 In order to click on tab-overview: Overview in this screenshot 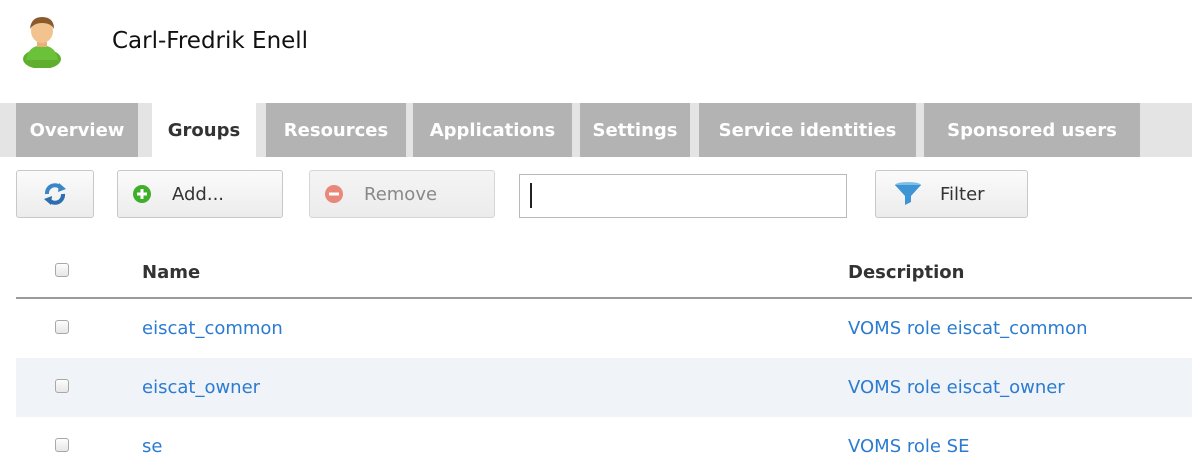, I will do `click(77, 130)`.